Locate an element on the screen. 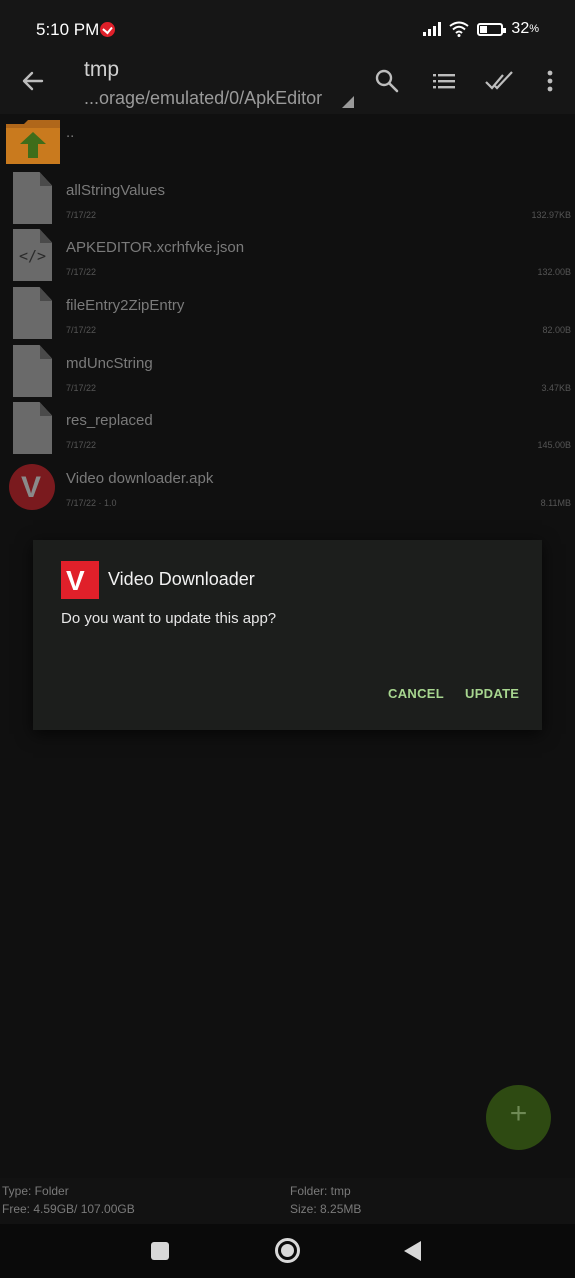 The height and width of the screenshot is (1278, 575). app-letter: V is located at coordinates (31, 487).